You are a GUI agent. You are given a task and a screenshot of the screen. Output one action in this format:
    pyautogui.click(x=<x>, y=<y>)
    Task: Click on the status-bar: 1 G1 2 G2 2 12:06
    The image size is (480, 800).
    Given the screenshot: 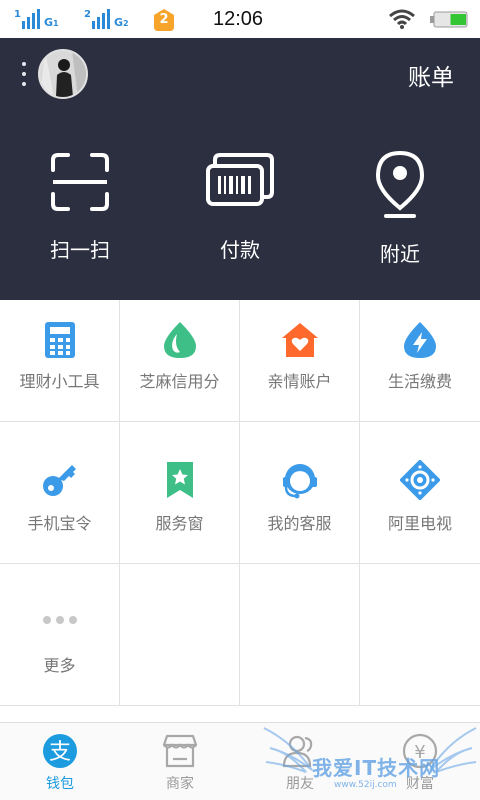 What is the action you would take?
    pyautogui.click(x=240, y=19)
    